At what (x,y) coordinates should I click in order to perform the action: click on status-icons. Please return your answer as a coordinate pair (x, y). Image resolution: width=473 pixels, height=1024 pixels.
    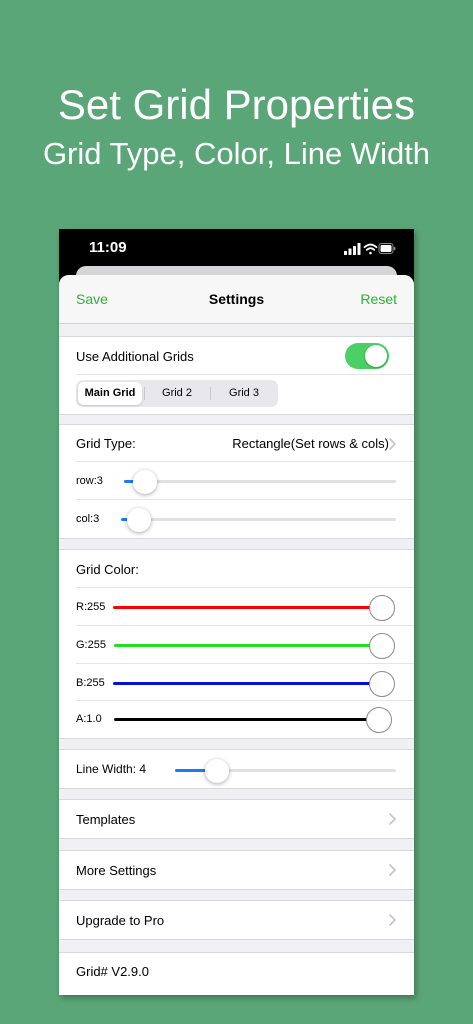
    Looking at the image, I should click on (370, 249).